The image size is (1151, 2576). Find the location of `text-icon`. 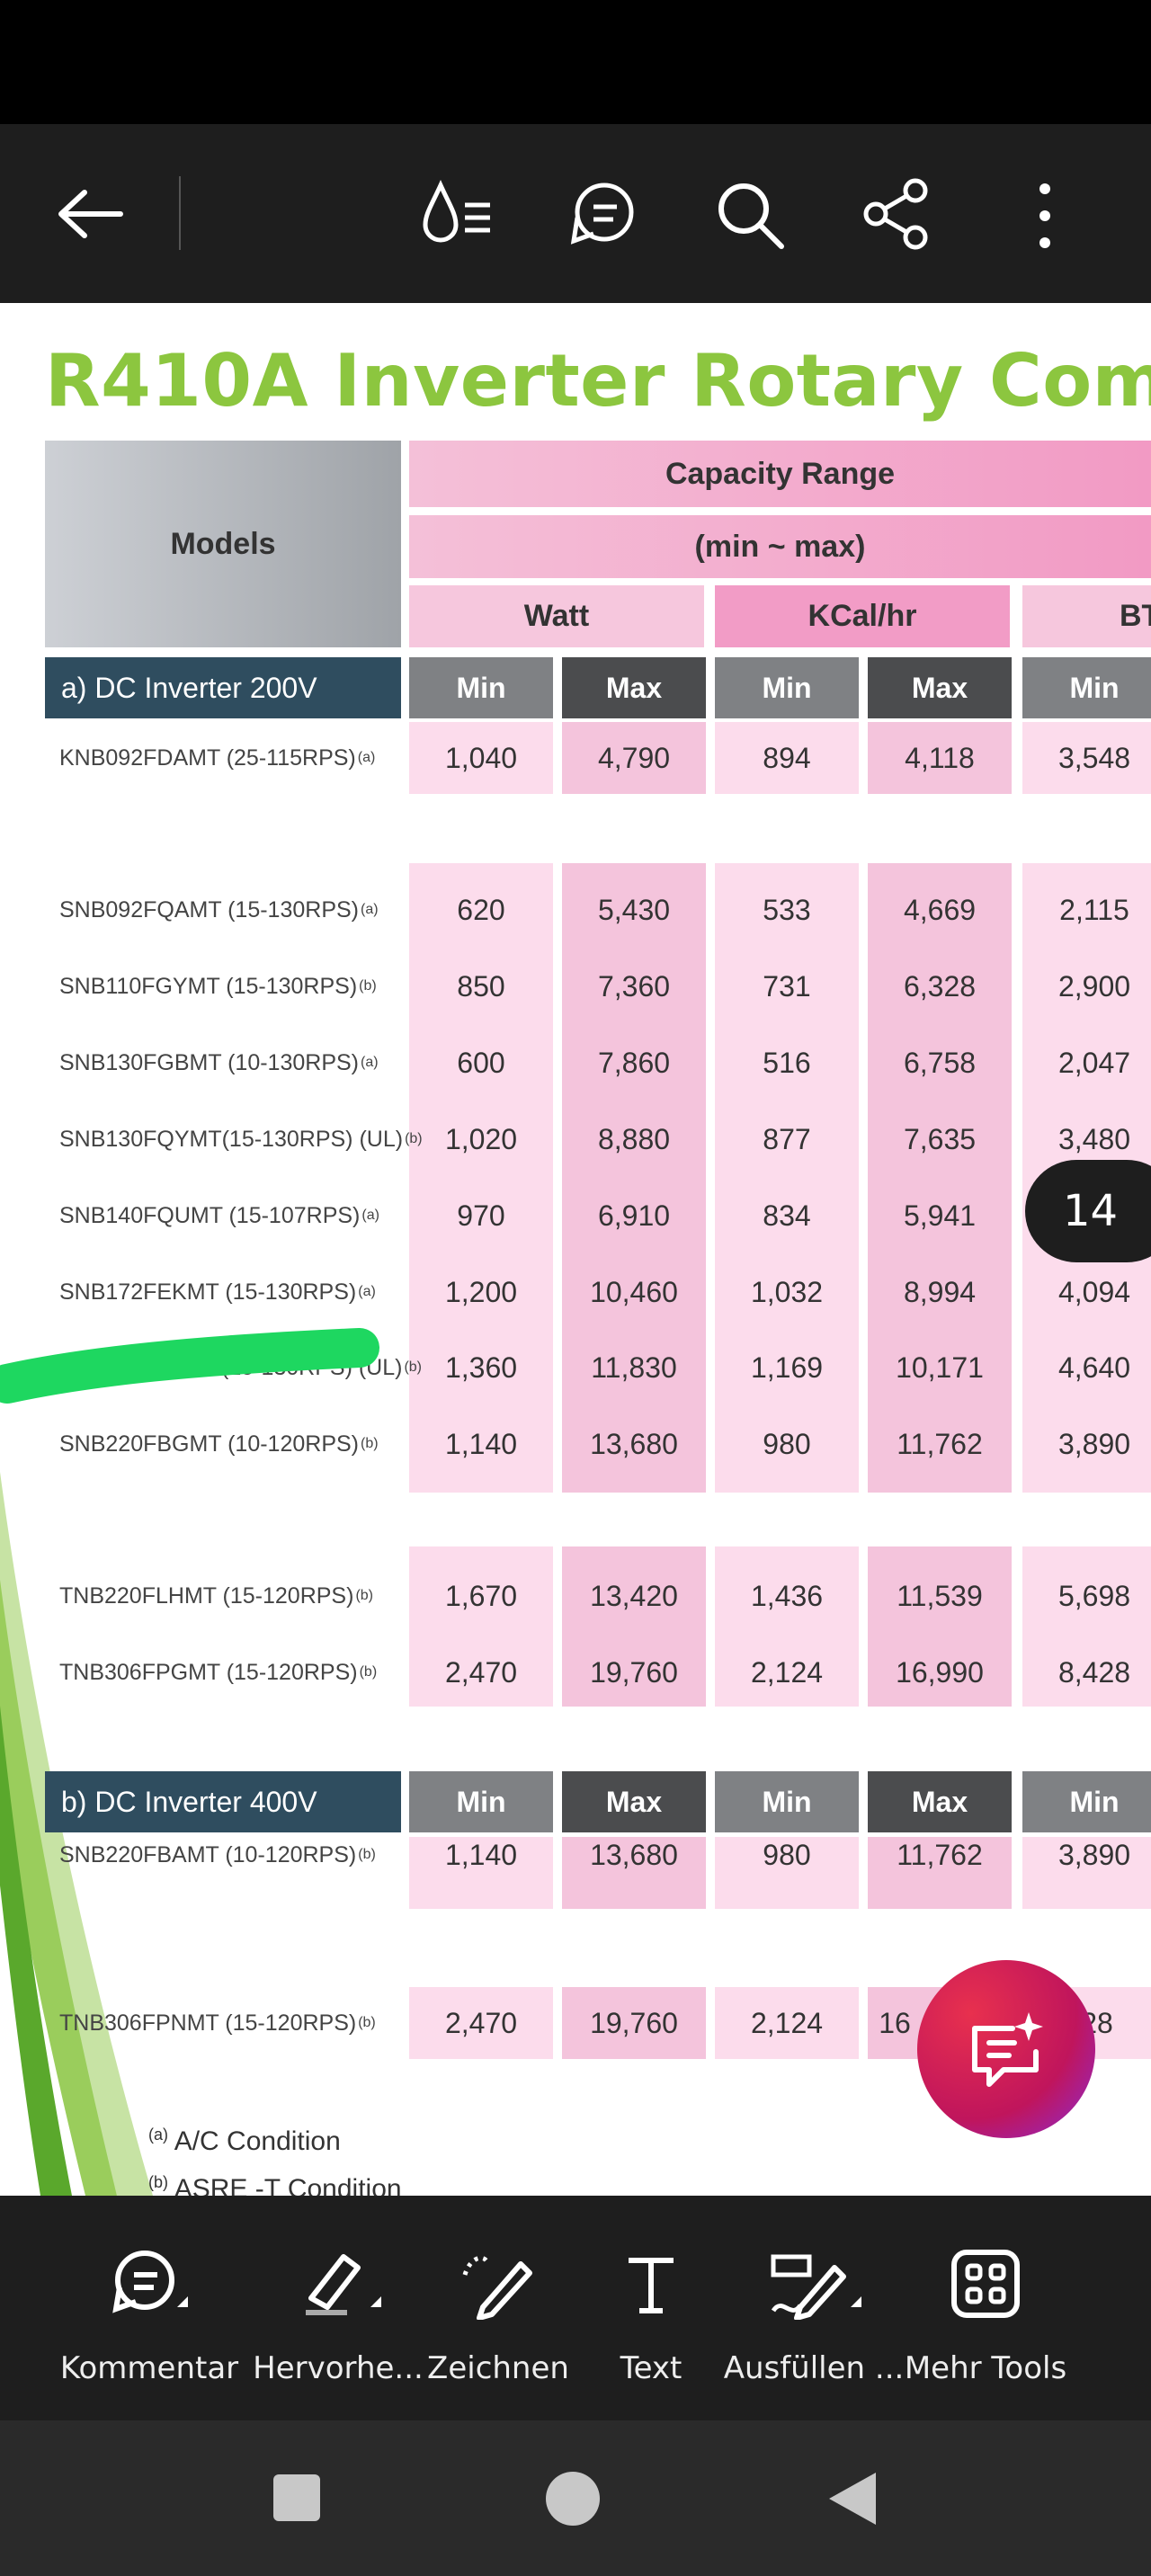

text-icon is located at coordinates (651, 2285).